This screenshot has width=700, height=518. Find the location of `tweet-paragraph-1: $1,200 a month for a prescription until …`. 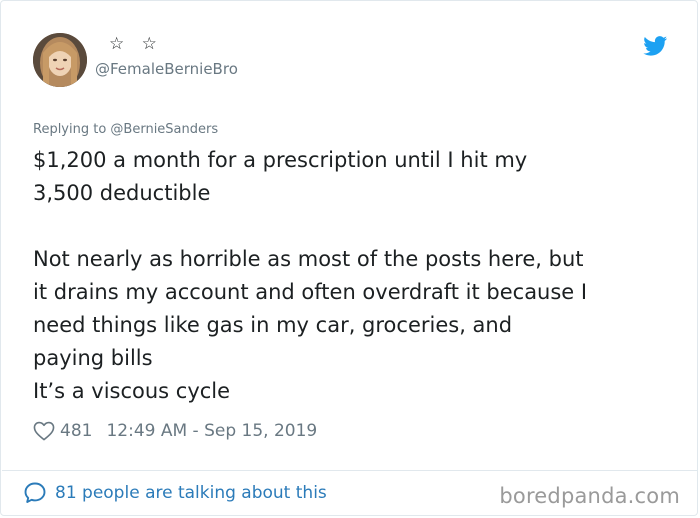

tweet-paragraph-1: $1,200 a month for a prescription until … is located at coordinates (280, 176).